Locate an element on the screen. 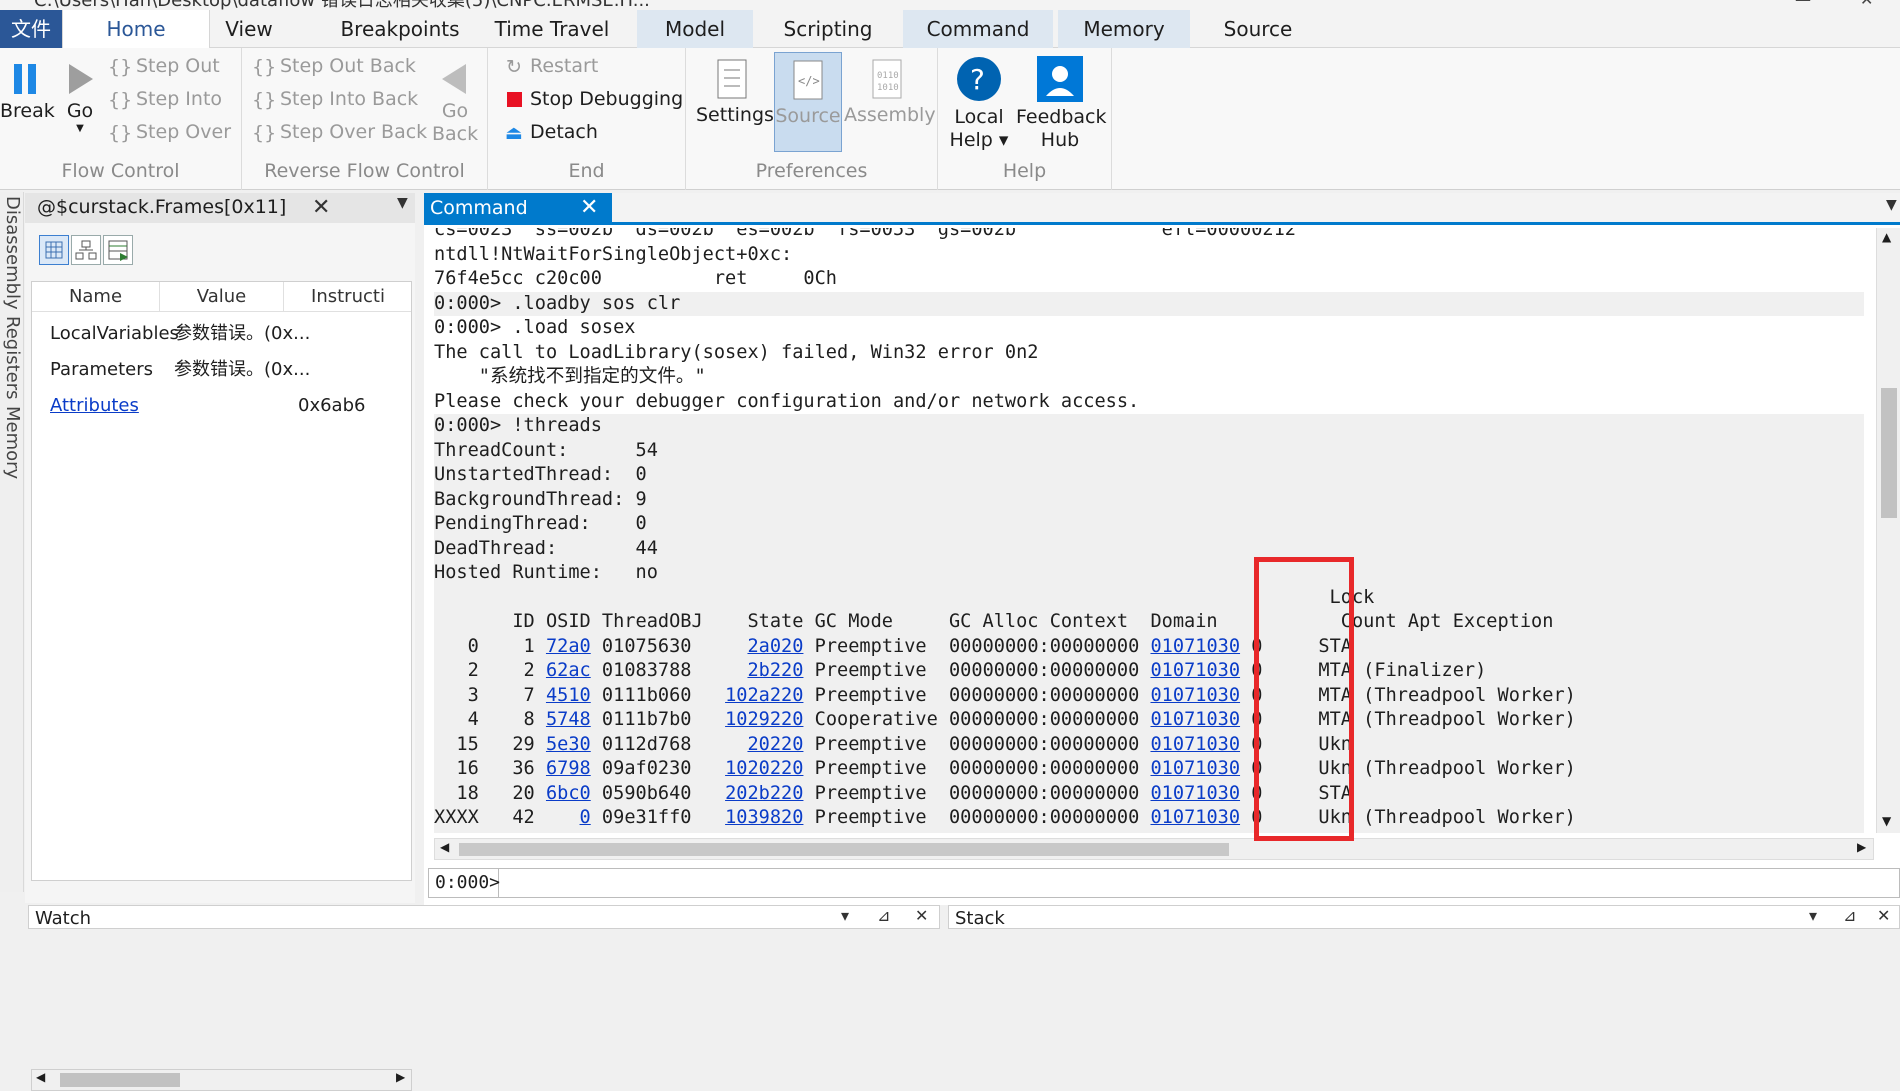  step-out-button: {} Step Out is located at coordinates (164, 66).